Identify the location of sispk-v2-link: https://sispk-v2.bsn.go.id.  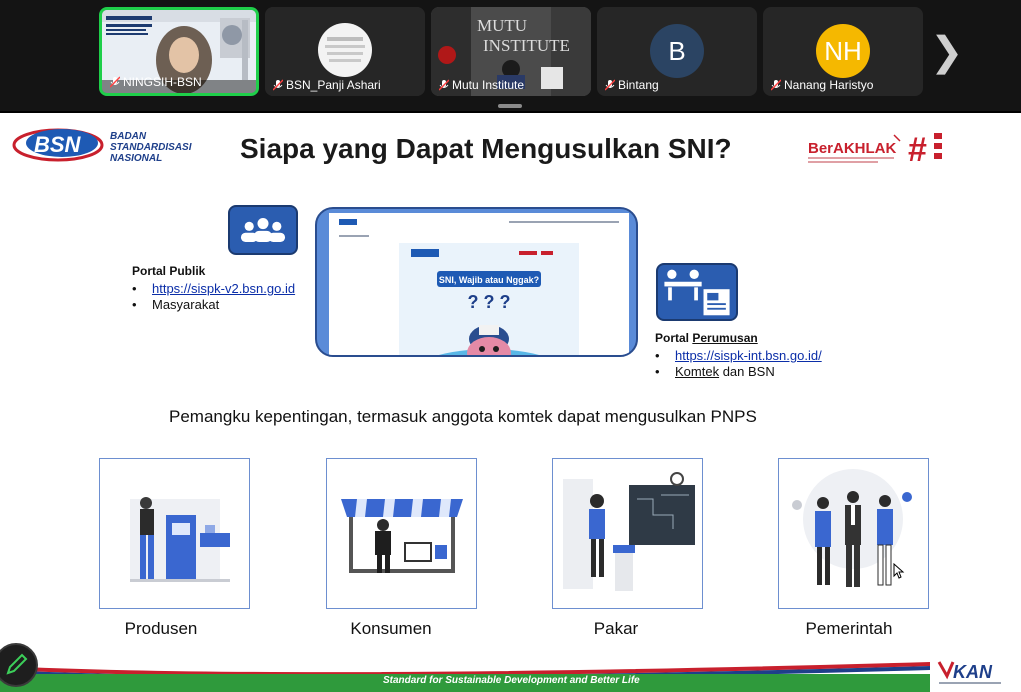
(223, 288).